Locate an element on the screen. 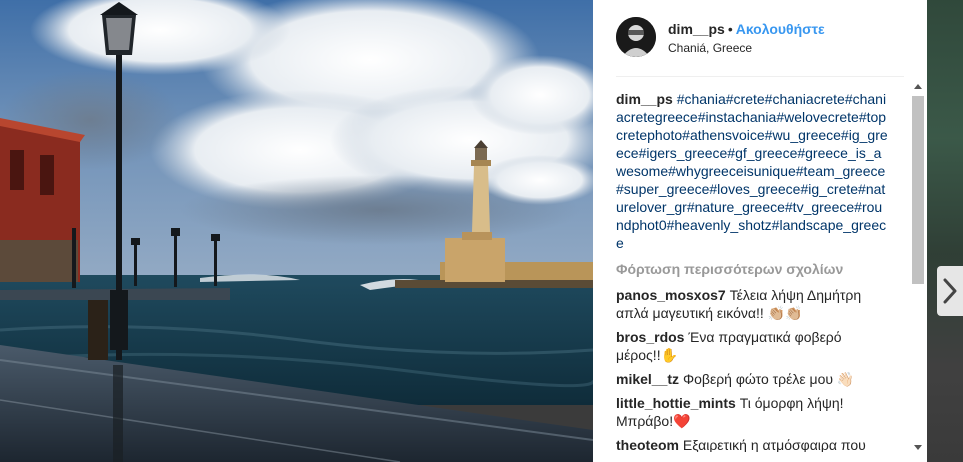 This screenshot has height=462, width=963. comment-item: bros_rdos Ένα πραγματικά φοβερό μέρος!!✋ is located at coordinates (752, 346).